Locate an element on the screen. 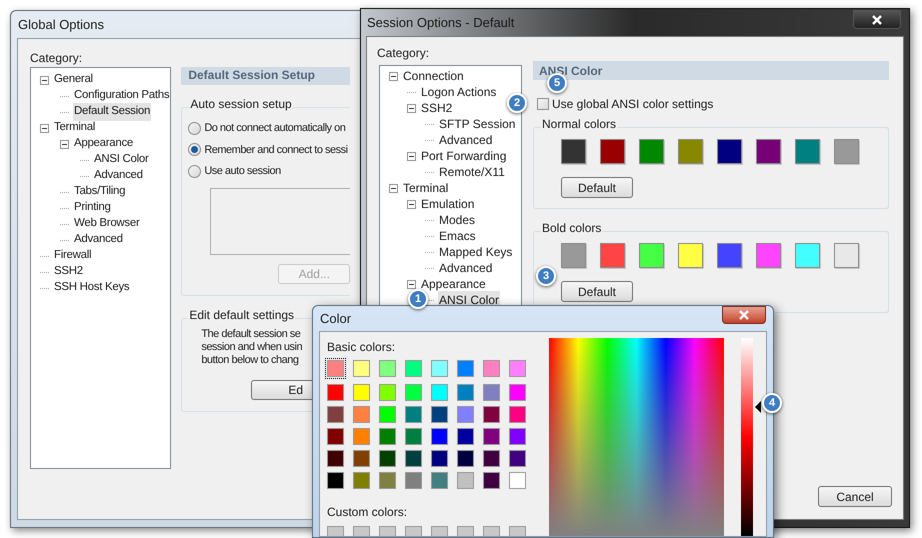 This screenshot has height=538, width=922. radio-label: Do not connect automatically on is located at coordinates (275, 128).